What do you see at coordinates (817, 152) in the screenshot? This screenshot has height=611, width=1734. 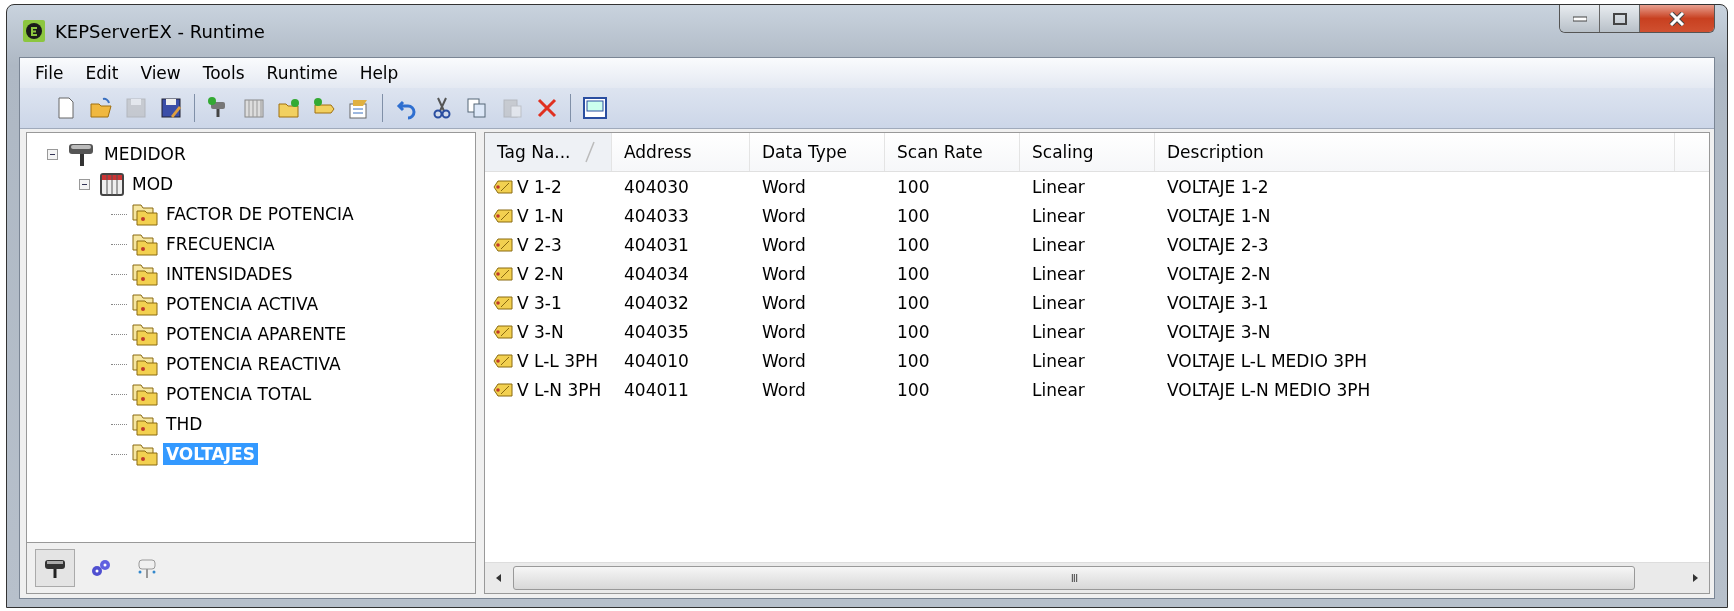 I see `column-header: Data Type` at bounding box center [817, 152].